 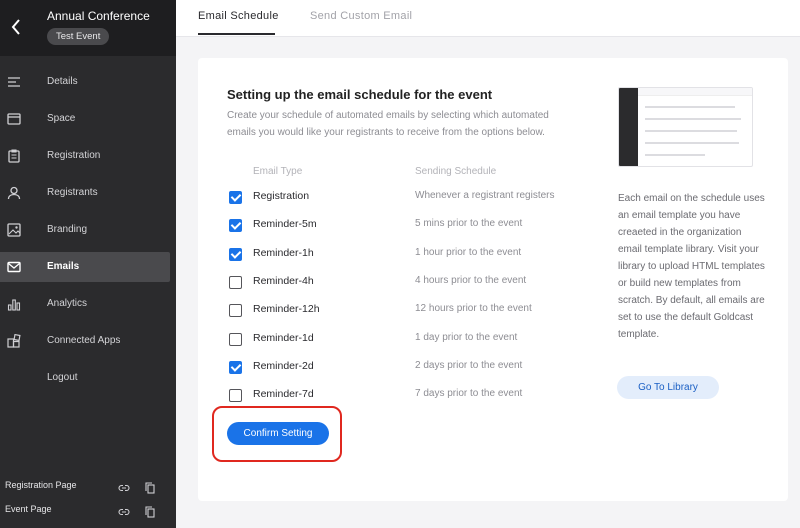 I want to click on tab-send-custom-email: Send Custom Email, so click(x=361, y=16).